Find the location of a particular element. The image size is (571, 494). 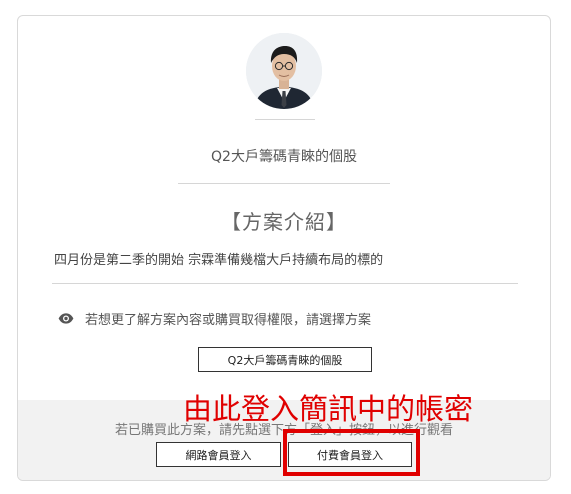

section-heading: 【方案介紹】 is located at coordinates (284, 222).